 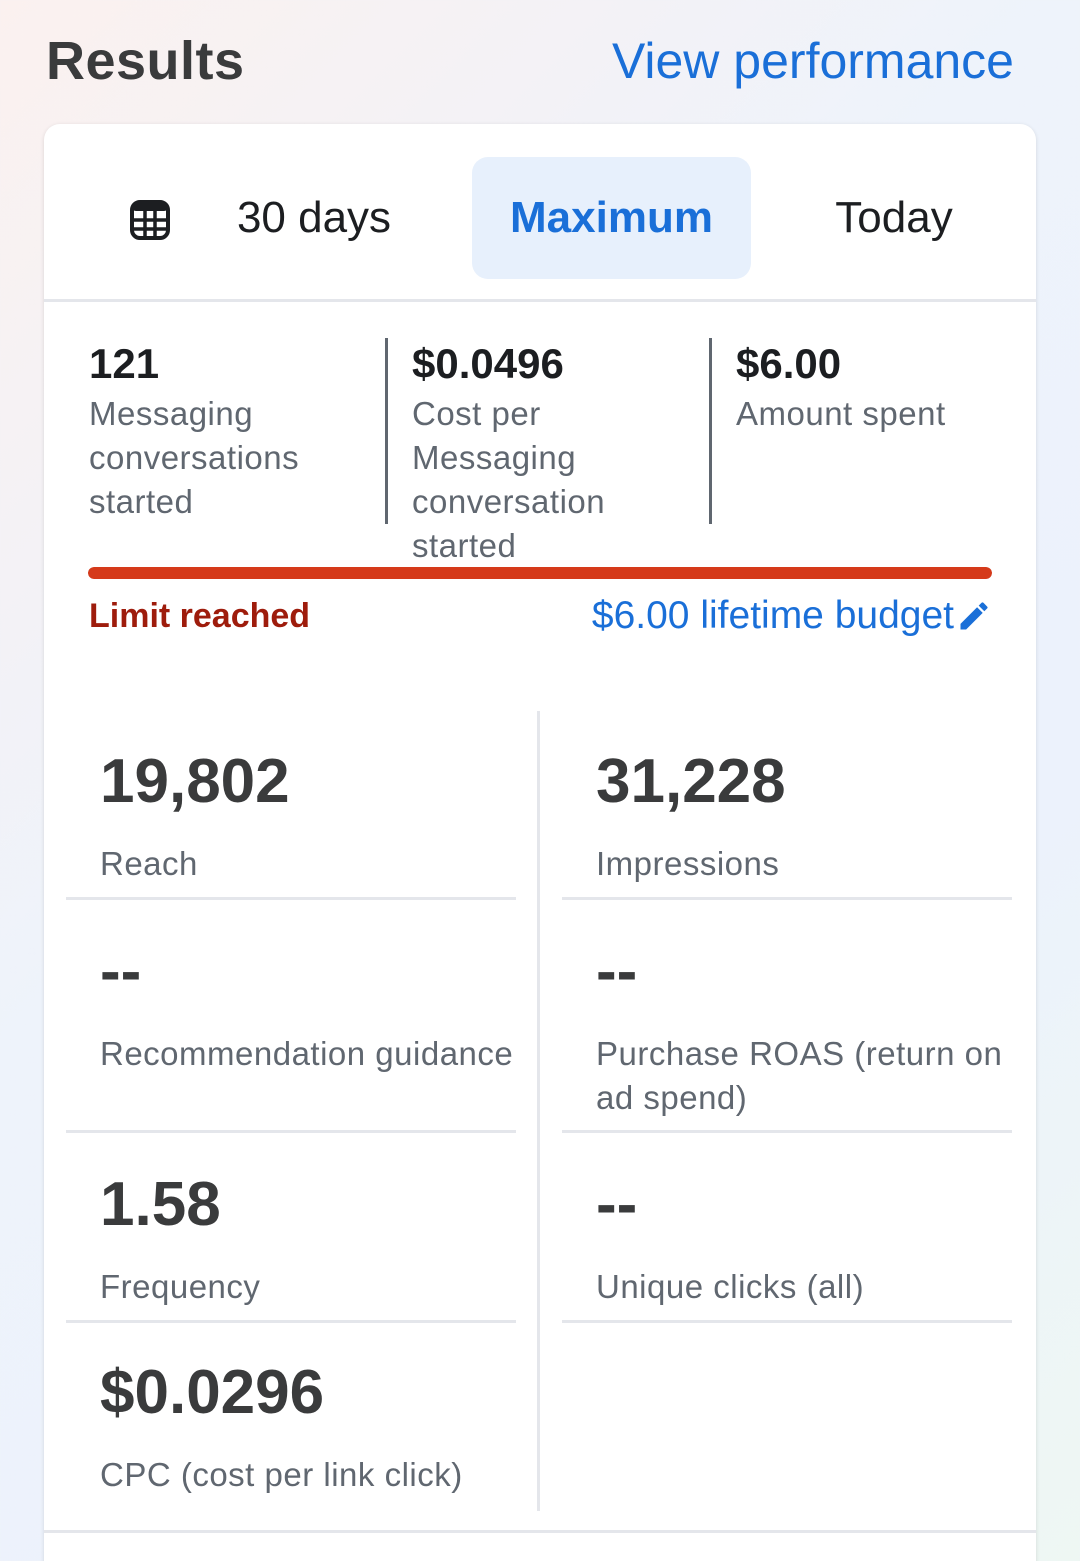 I want to click on range-option-today: Today, so click(x=894, y=218).